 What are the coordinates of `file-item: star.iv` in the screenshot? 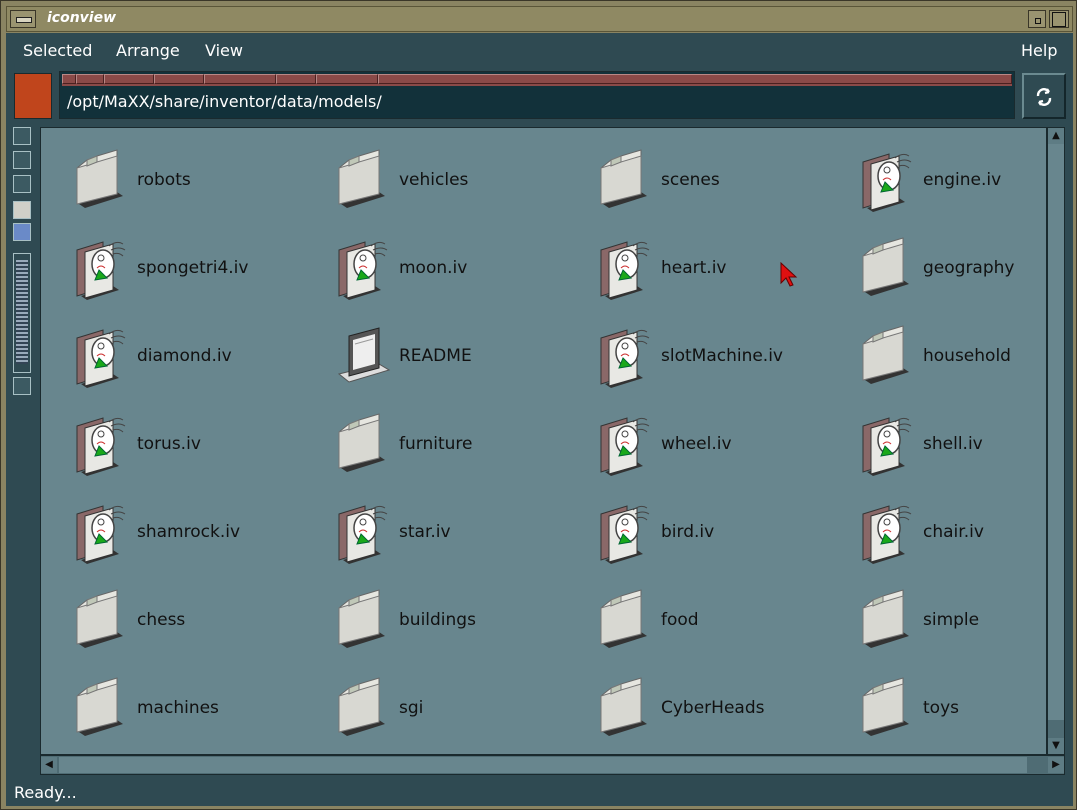 It's located at (465, 538).